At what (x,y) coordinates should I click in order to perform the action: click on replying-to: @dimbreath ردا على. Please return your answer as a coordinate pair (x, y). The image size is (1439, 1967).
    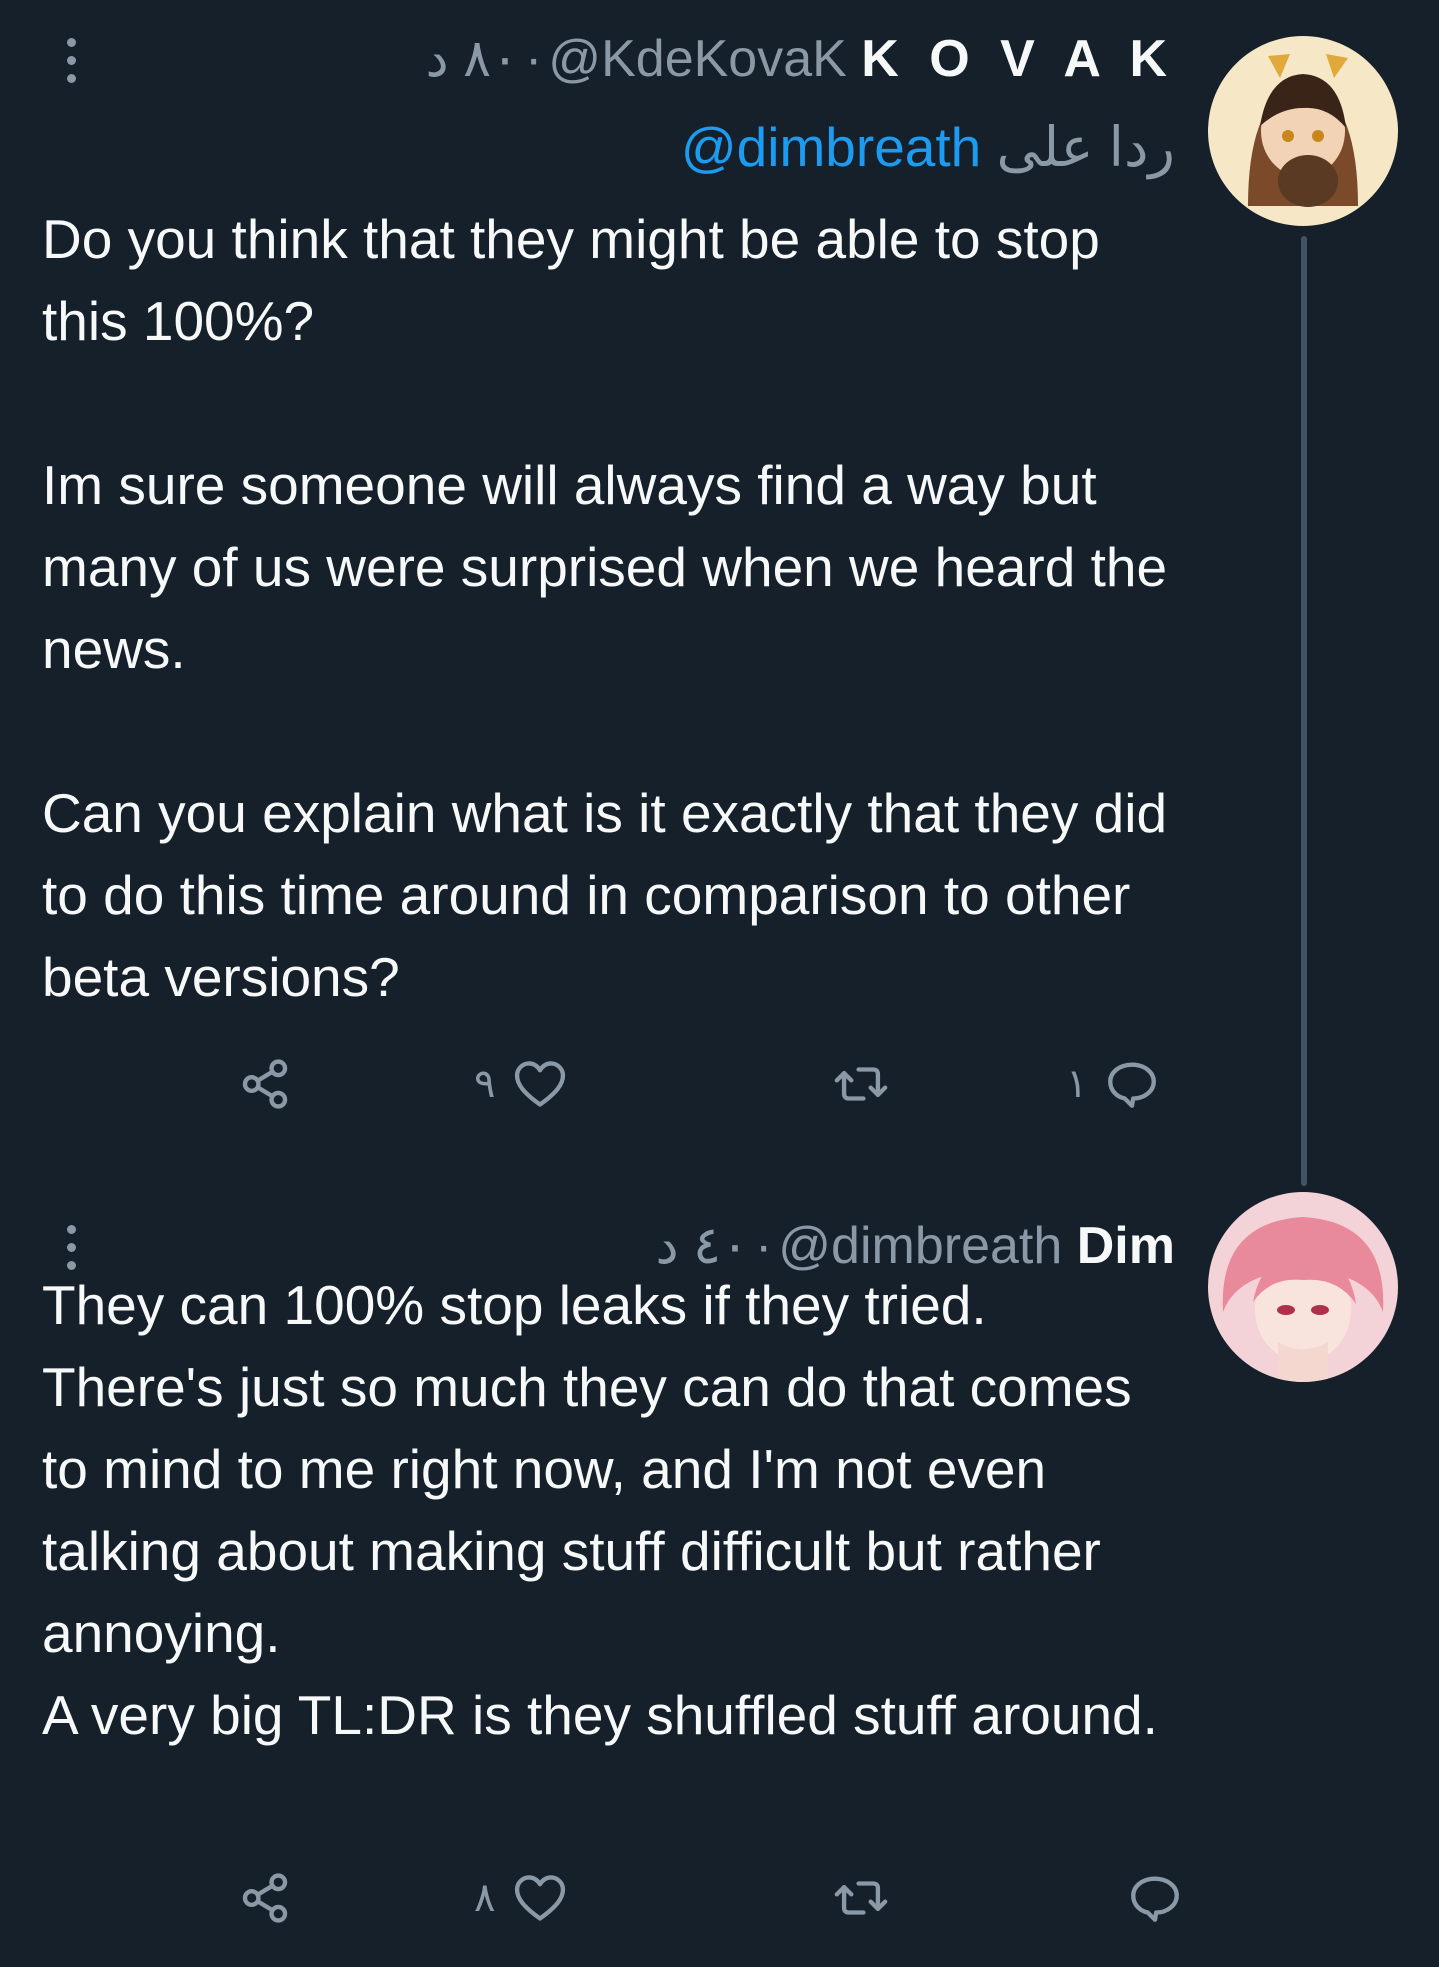
    Looking at the image, I should click on (928, 147).